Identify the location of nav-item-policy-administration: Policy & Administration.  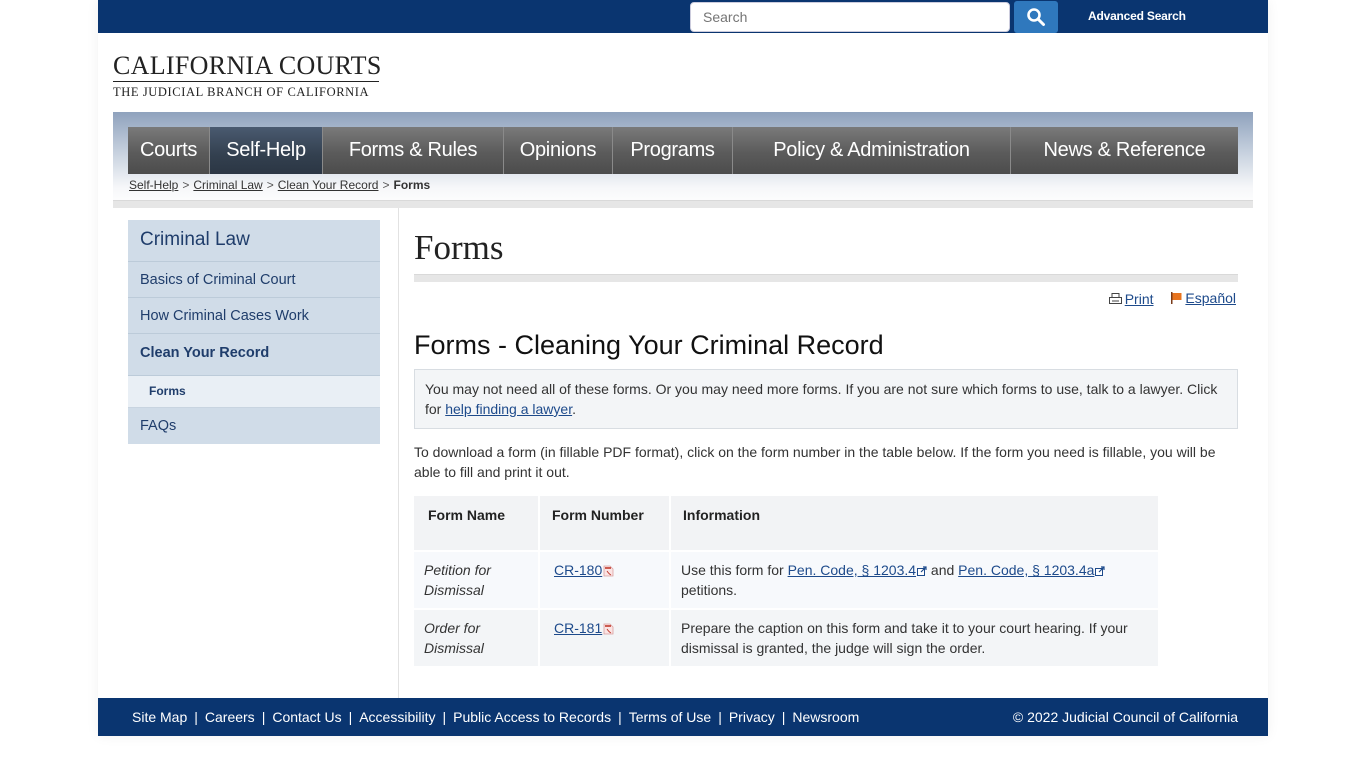
(872, 150).